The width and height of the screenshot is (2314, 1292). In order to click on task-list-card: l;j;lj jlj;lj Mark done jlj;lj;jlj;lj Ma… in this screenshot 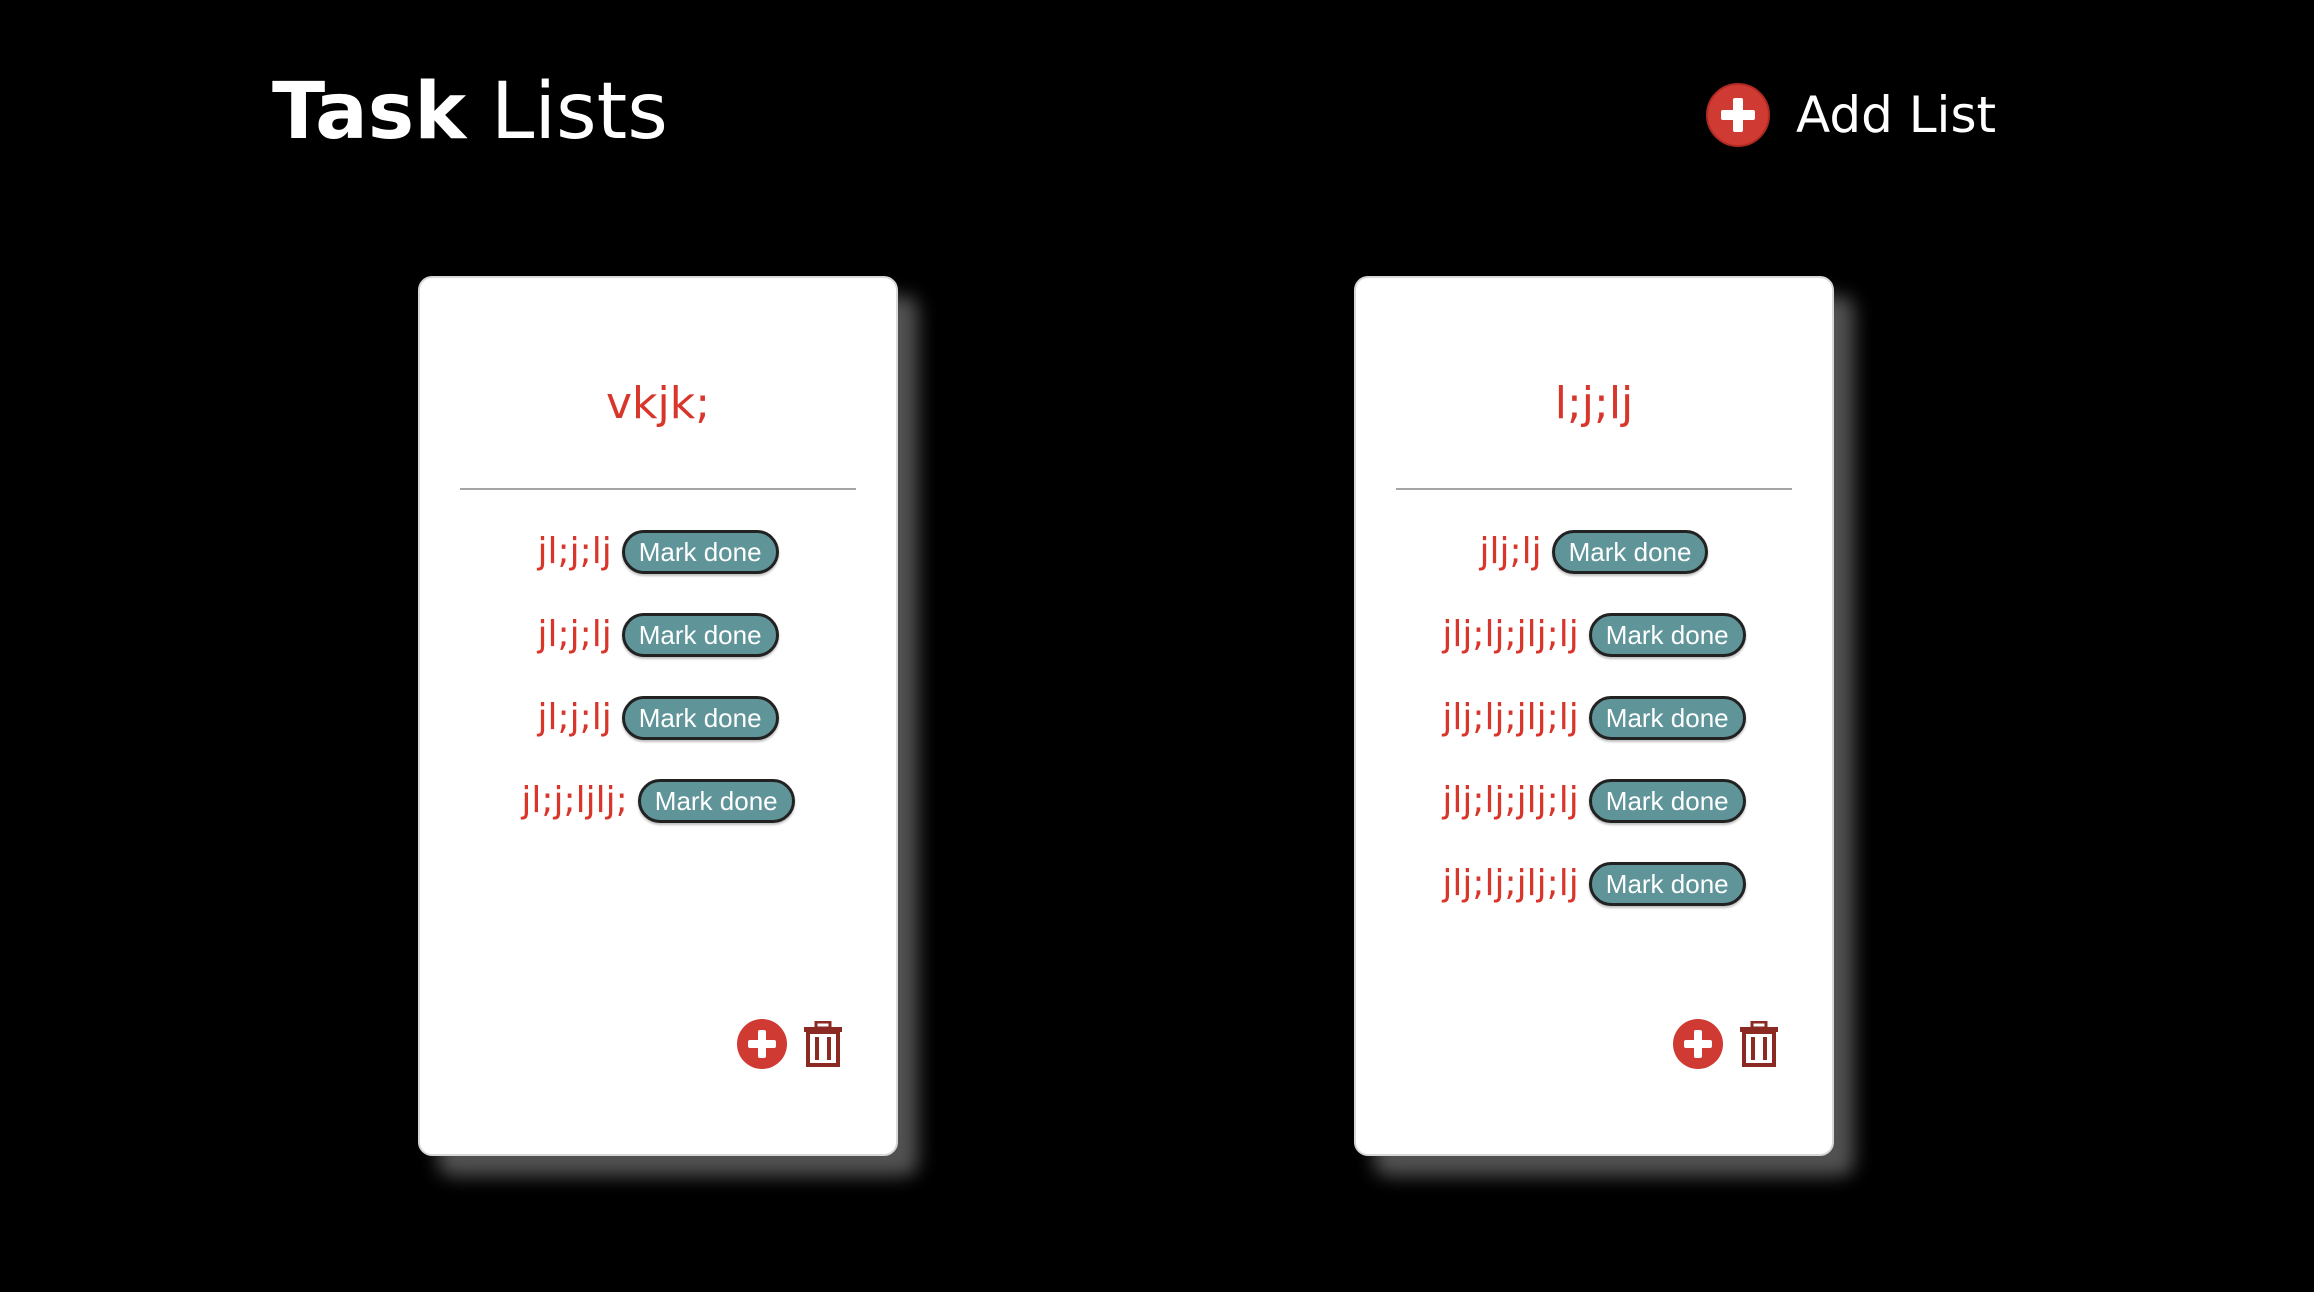, I will do `click(1594, 716)`.